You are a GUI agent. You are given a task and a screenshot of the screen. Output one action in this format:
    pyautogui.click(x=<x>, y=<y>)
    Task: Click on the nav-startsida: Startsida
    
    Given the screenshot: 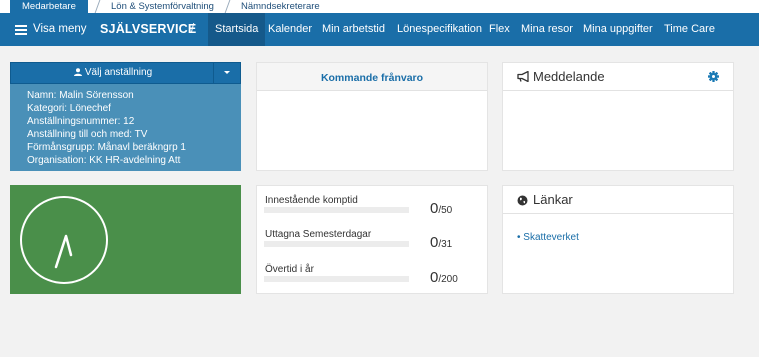 What is the action you would take?
    pyautogui.click(x=237, y=29)
    